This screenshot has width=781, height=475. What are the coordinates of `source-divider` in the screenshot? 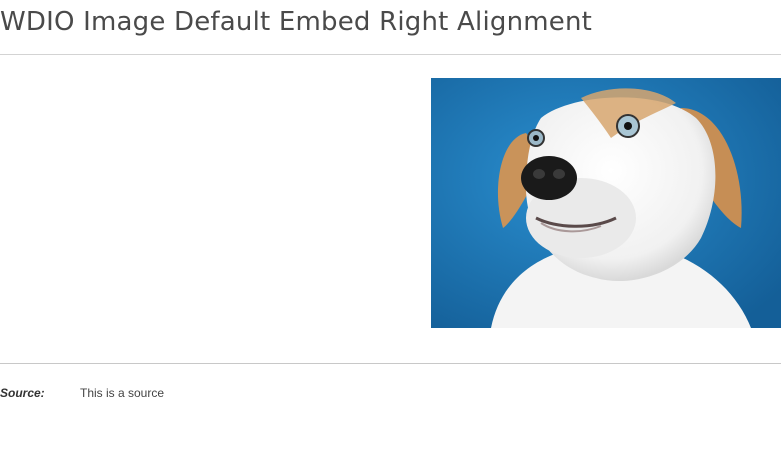 It's located at (390, 363).